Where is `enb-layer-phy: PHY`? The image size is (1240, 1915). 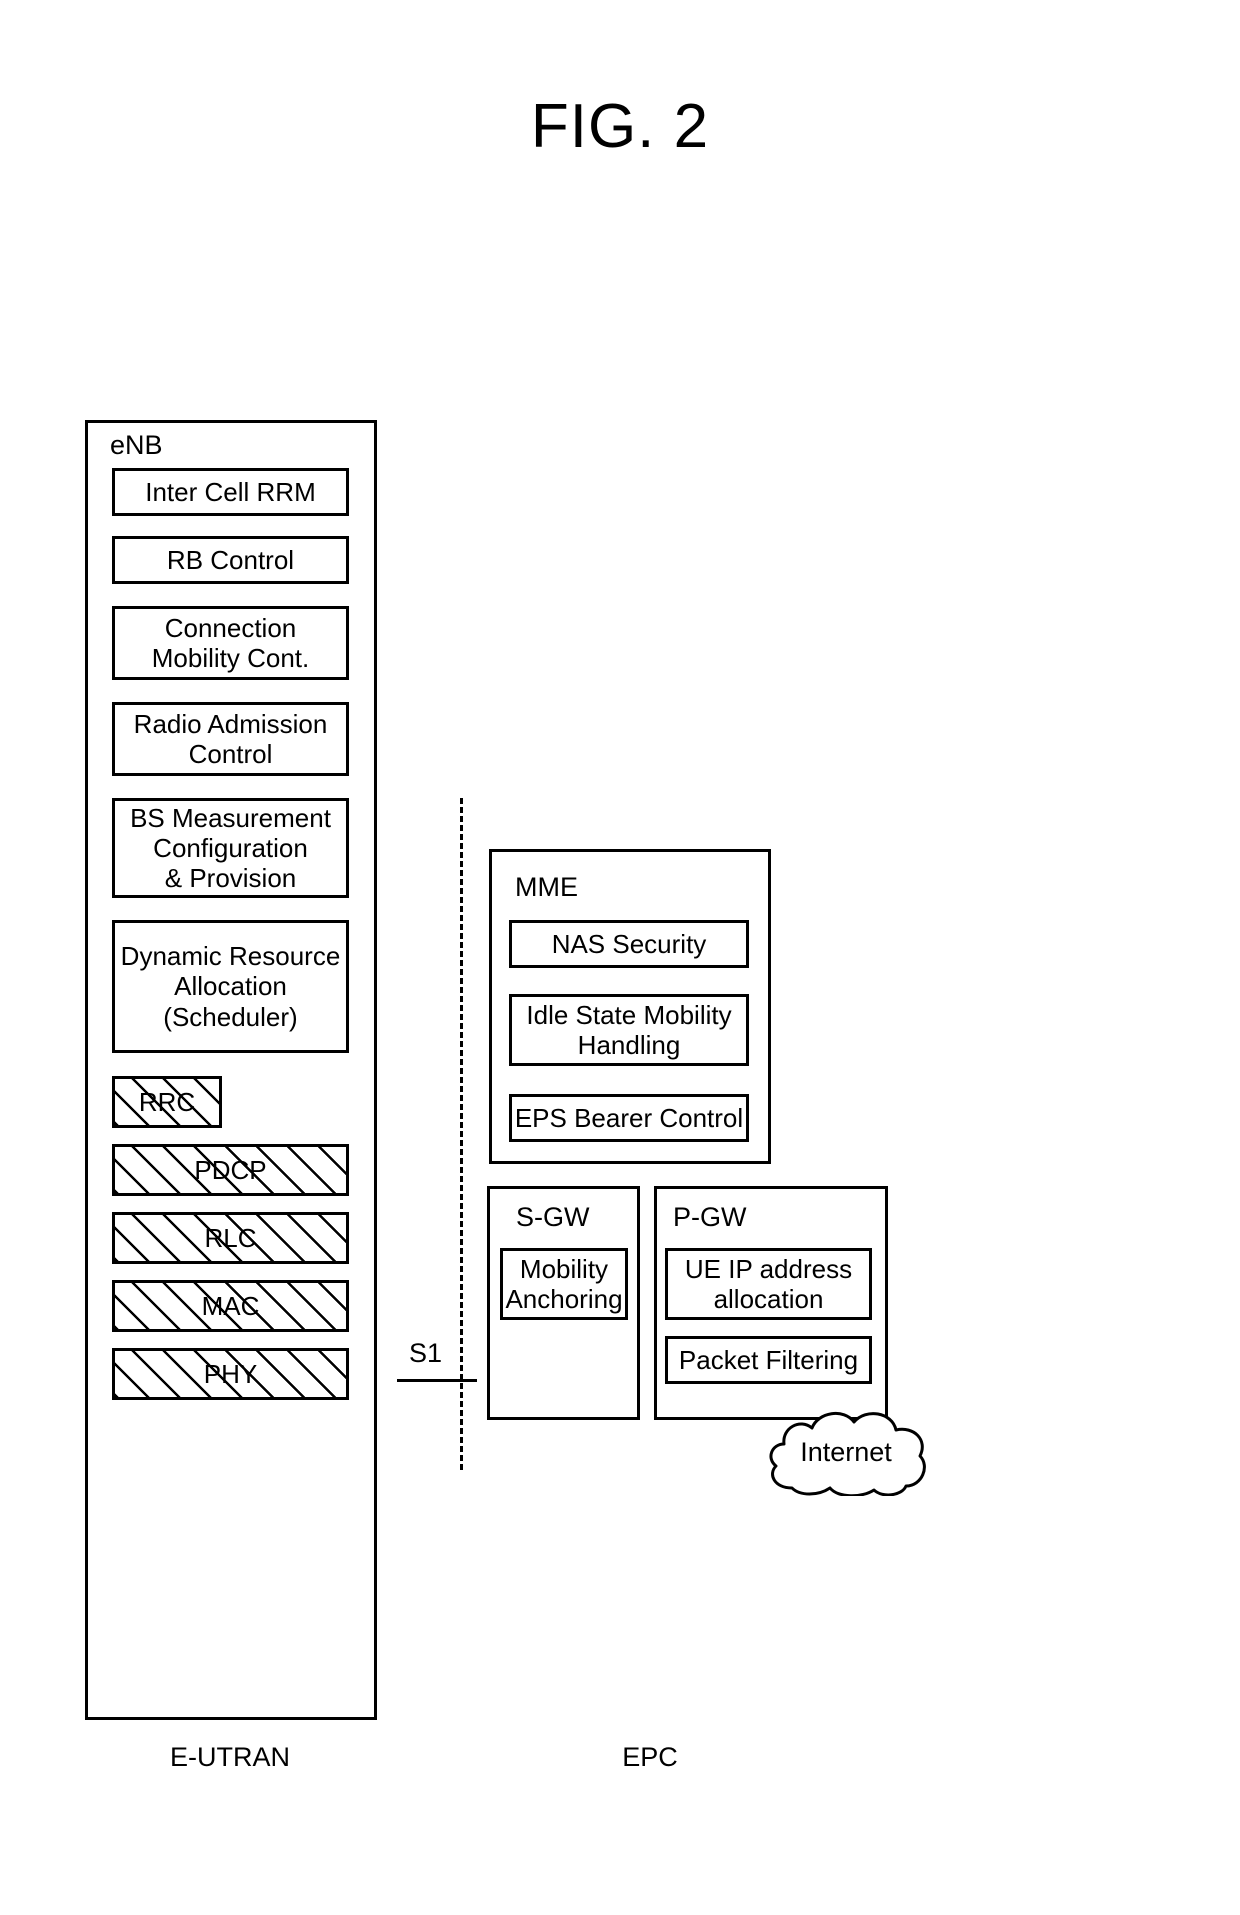
enb-layer-phy: PHY is located at coordinates (230, 1374).